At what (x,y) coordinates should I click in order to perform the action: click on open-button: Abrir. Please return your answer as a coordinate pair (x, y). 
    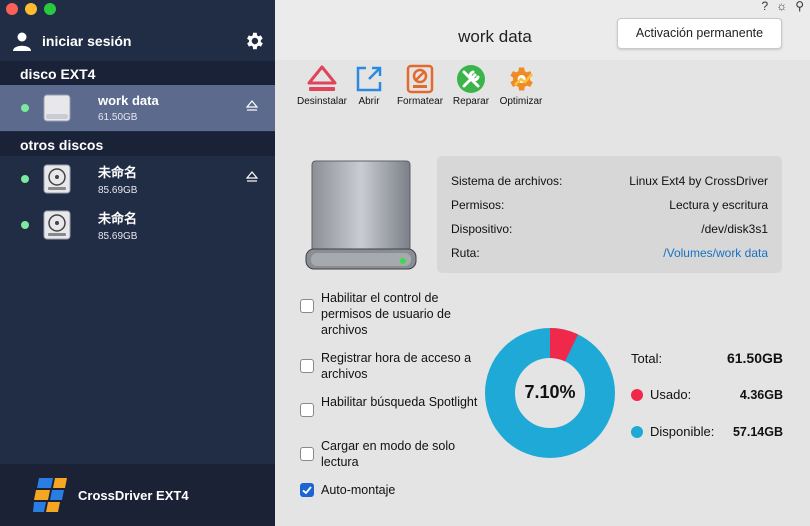
    Looking at the image, I should click on (369, 85).